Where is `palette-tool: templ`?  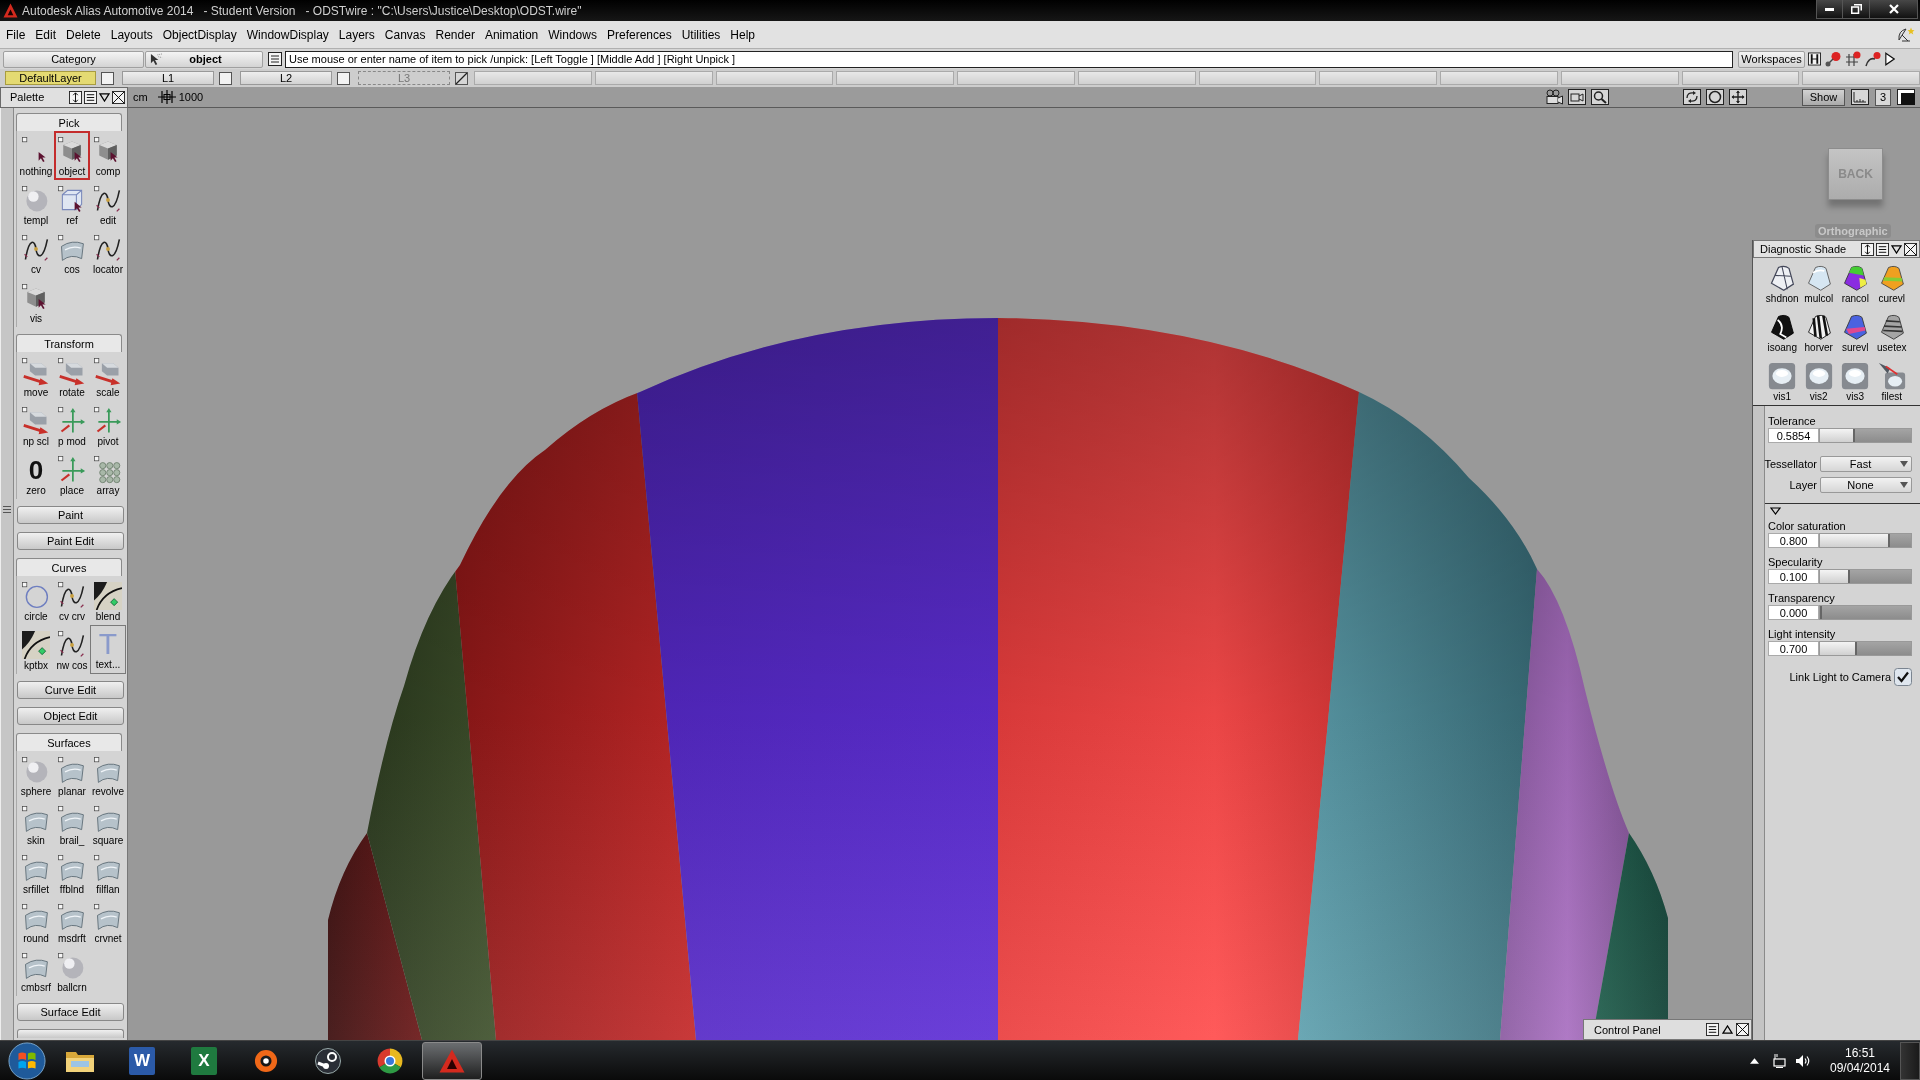 palette-tool: templ is located at coordinates (36, 204).